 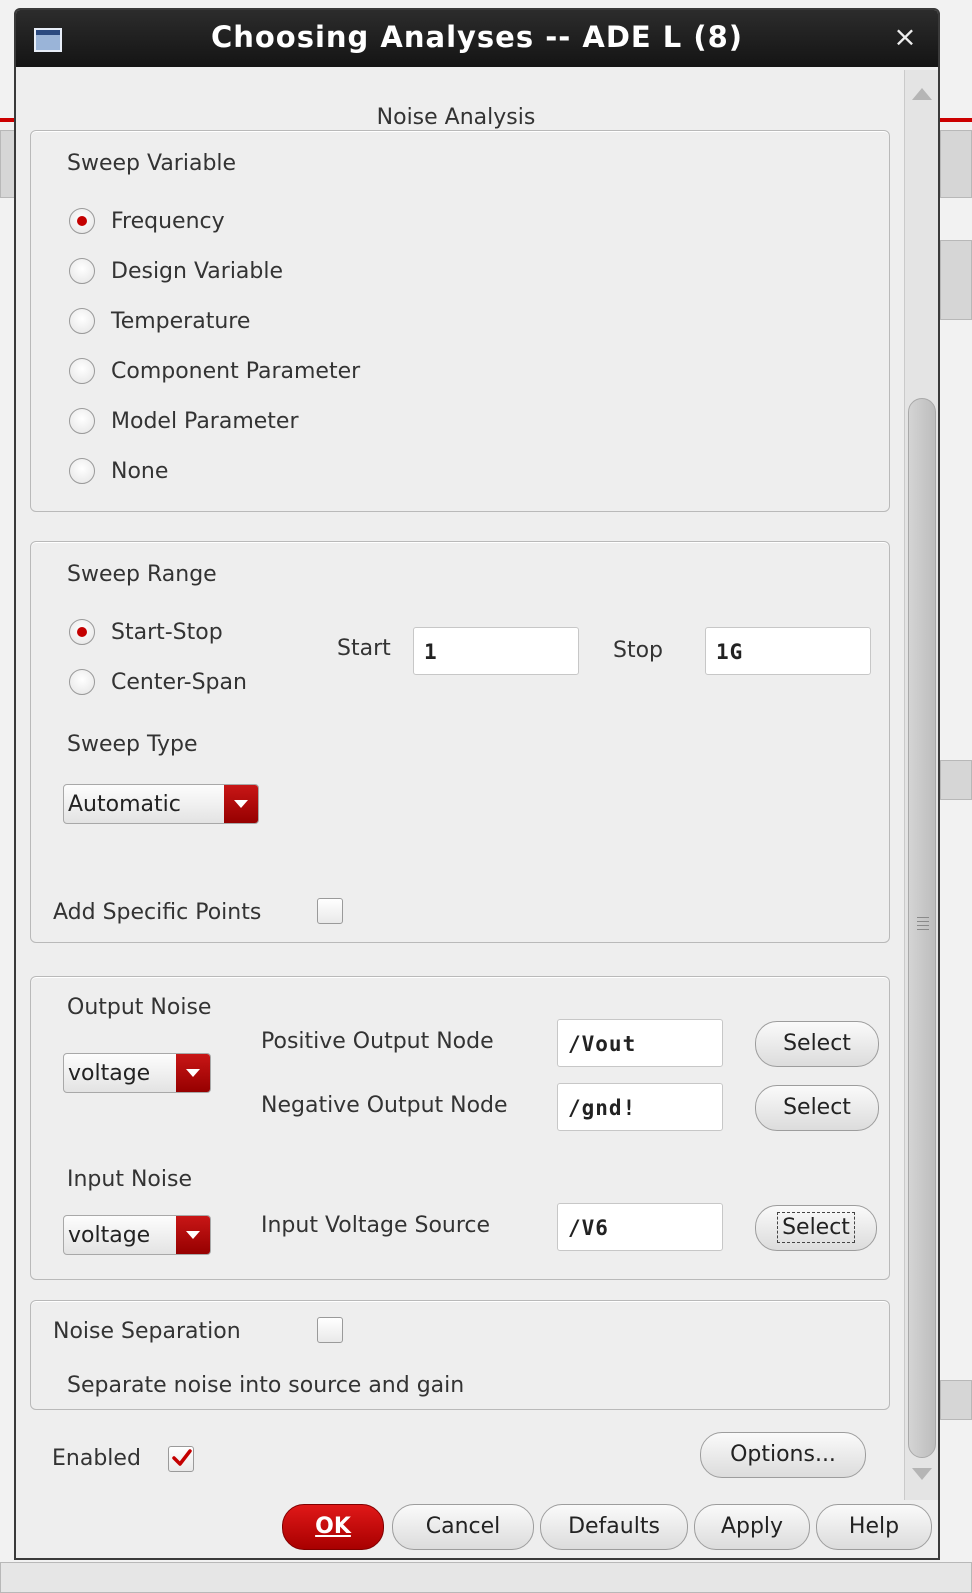 What do you see at coordinates (640, 1107) in the screenshot?
I see `negative-output-node-input: /gnd!` at bounding box center [640, 1107].